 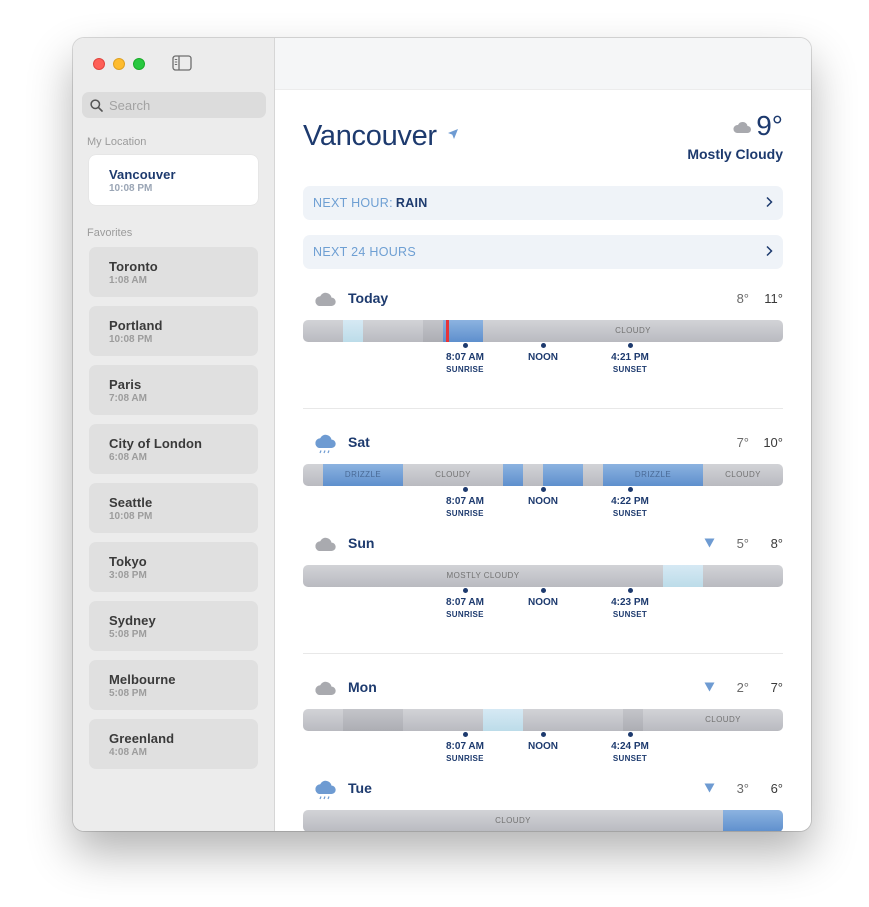 I want to click on day-name: Today, so click(x=368, y=298).